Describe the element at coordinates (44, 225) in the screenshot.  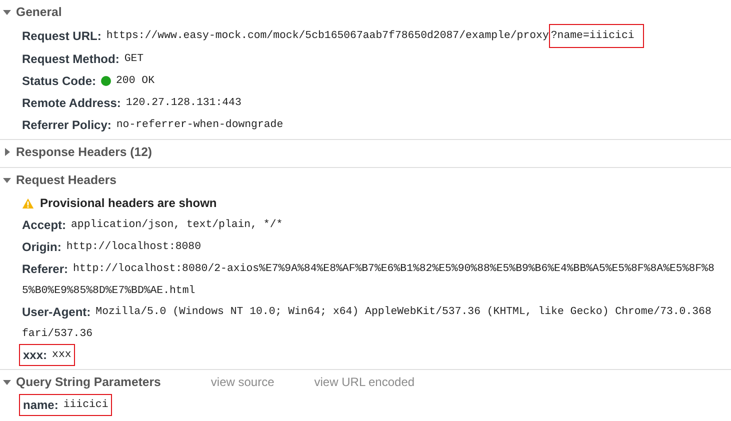
I see `header-name: Accept:` at that location.